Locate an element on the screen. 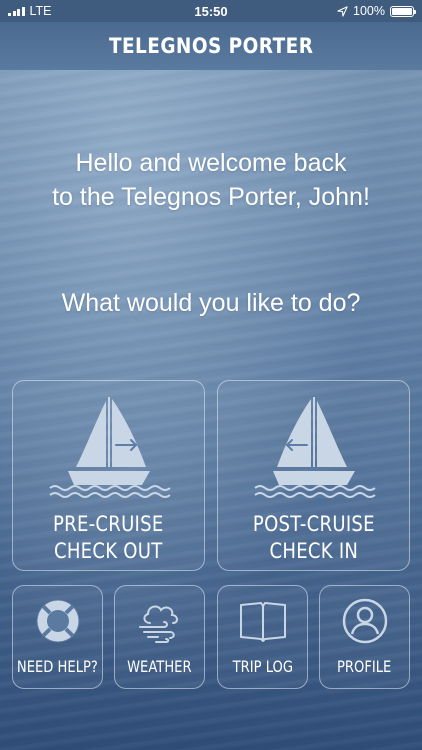 The height and width of the screenshot is (750, 422). status-left: LTE is located at coordinates (30, 11).